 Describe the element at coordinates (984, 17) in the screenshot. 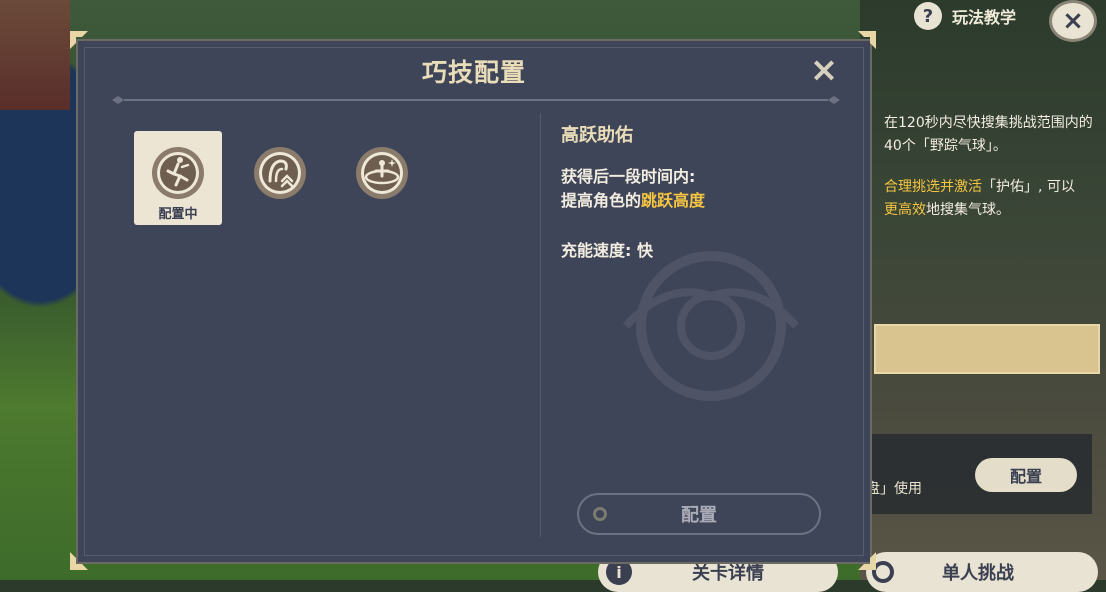

I see `help-label: 玩法教学` at that location.